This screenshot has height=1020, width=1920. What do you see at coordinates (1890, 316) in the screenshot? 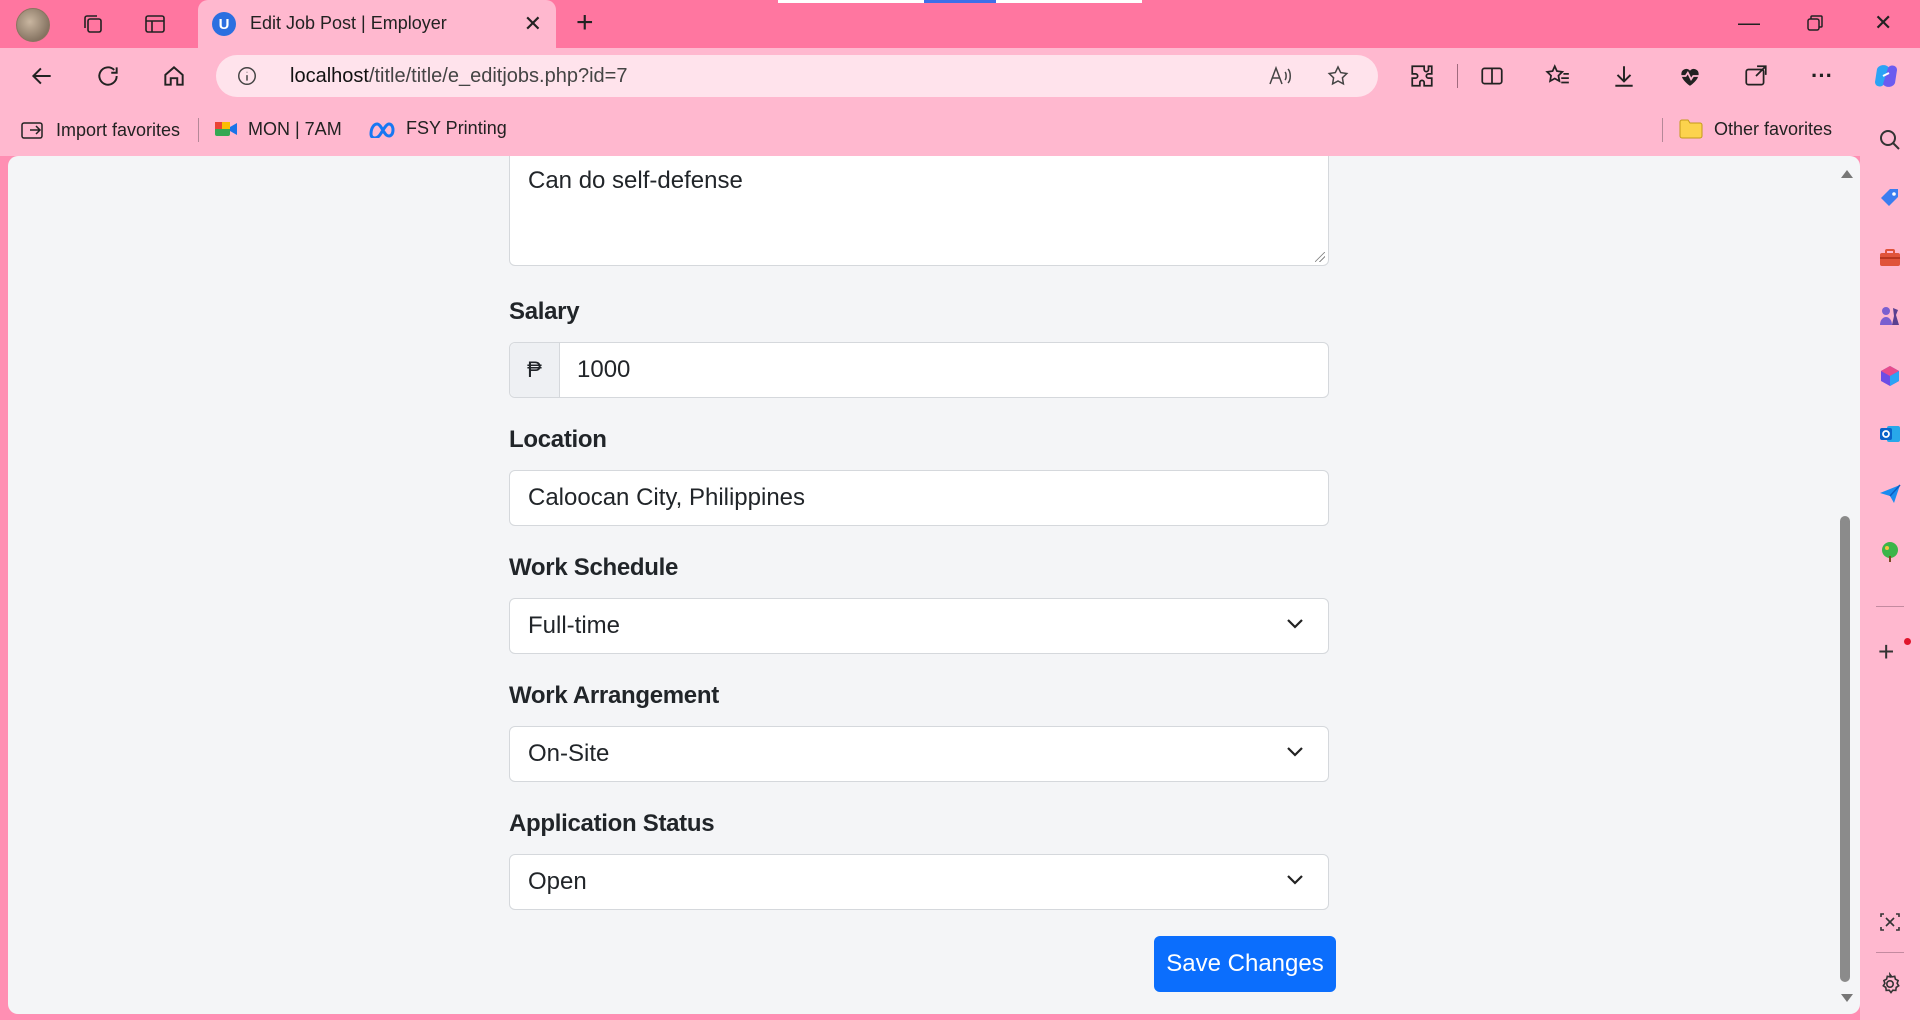
I see `games-icon` at bounding box center [1890, 316].